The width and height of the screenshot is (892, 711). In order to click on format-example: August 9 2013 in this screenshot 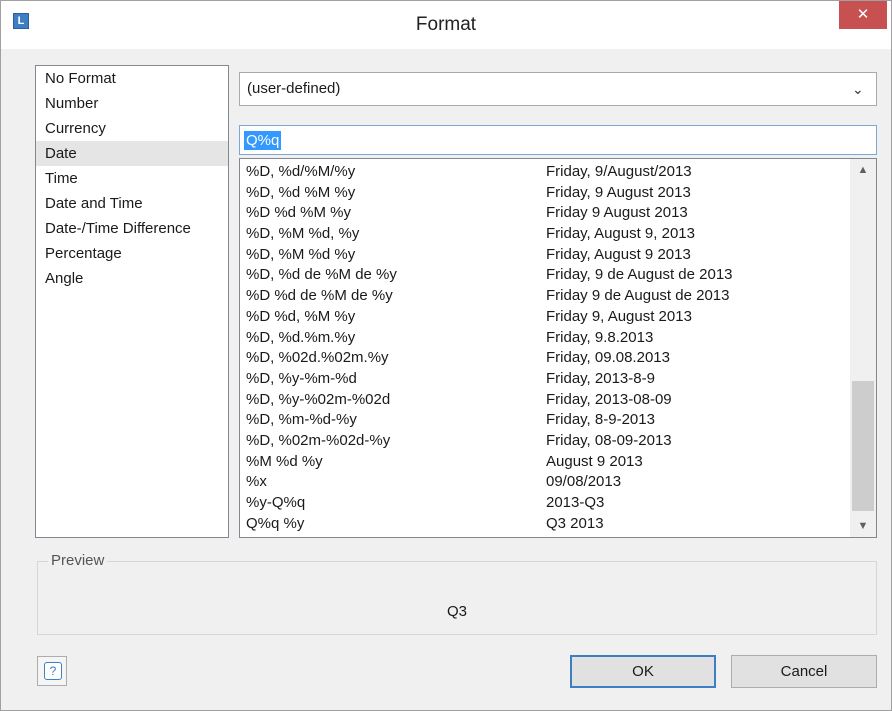, I will do `click(594, 461)`.